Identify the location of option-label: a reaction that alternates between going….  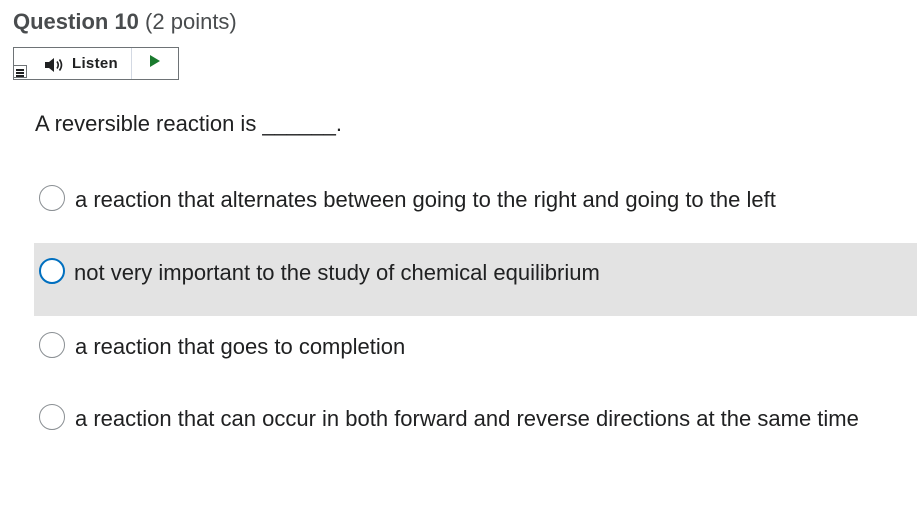
(425, 199).